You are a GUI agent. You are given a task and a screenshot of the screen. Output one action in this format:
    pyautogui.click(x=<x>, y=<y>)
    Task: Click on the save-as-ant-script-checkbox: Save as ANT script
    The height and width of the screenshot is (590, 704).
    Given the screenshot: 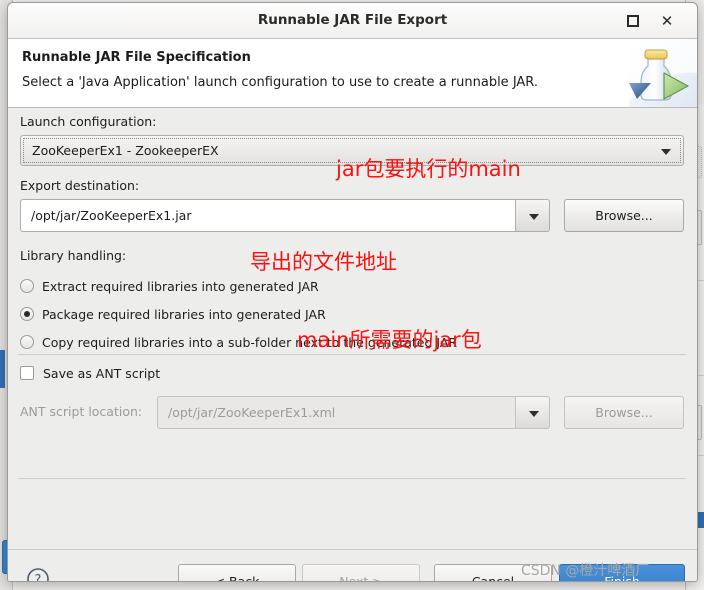 What is the action you would take?
    pyautogui.click(x=90, y=373)
    